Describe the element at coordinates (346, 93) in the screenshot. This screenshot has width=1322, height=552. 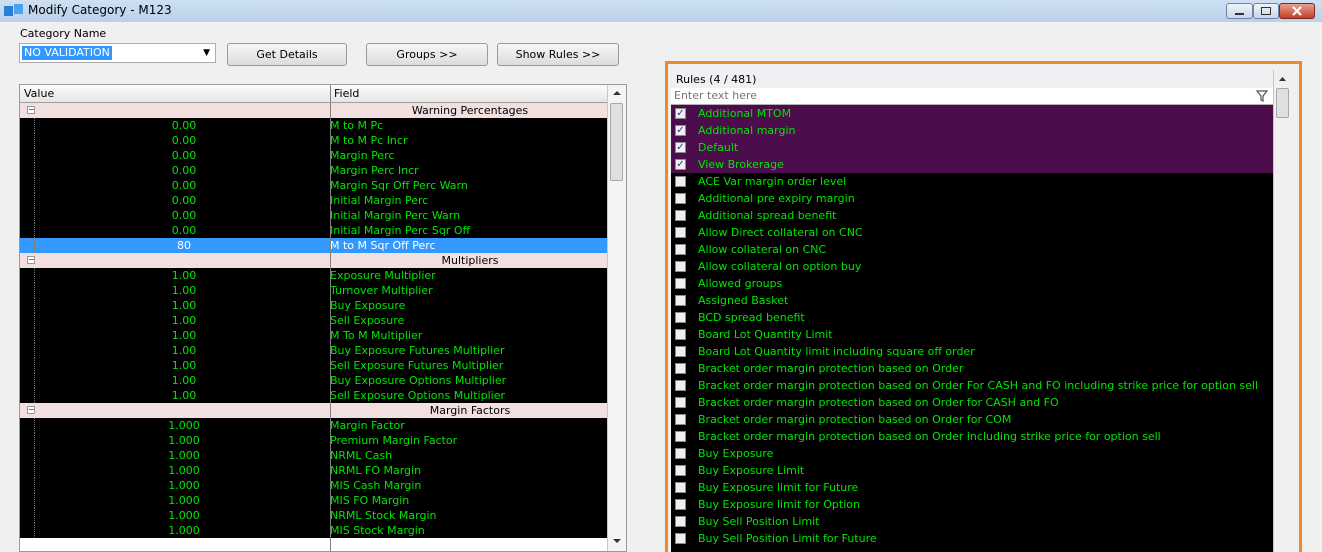
I see `field-column-header: Field` at that location.